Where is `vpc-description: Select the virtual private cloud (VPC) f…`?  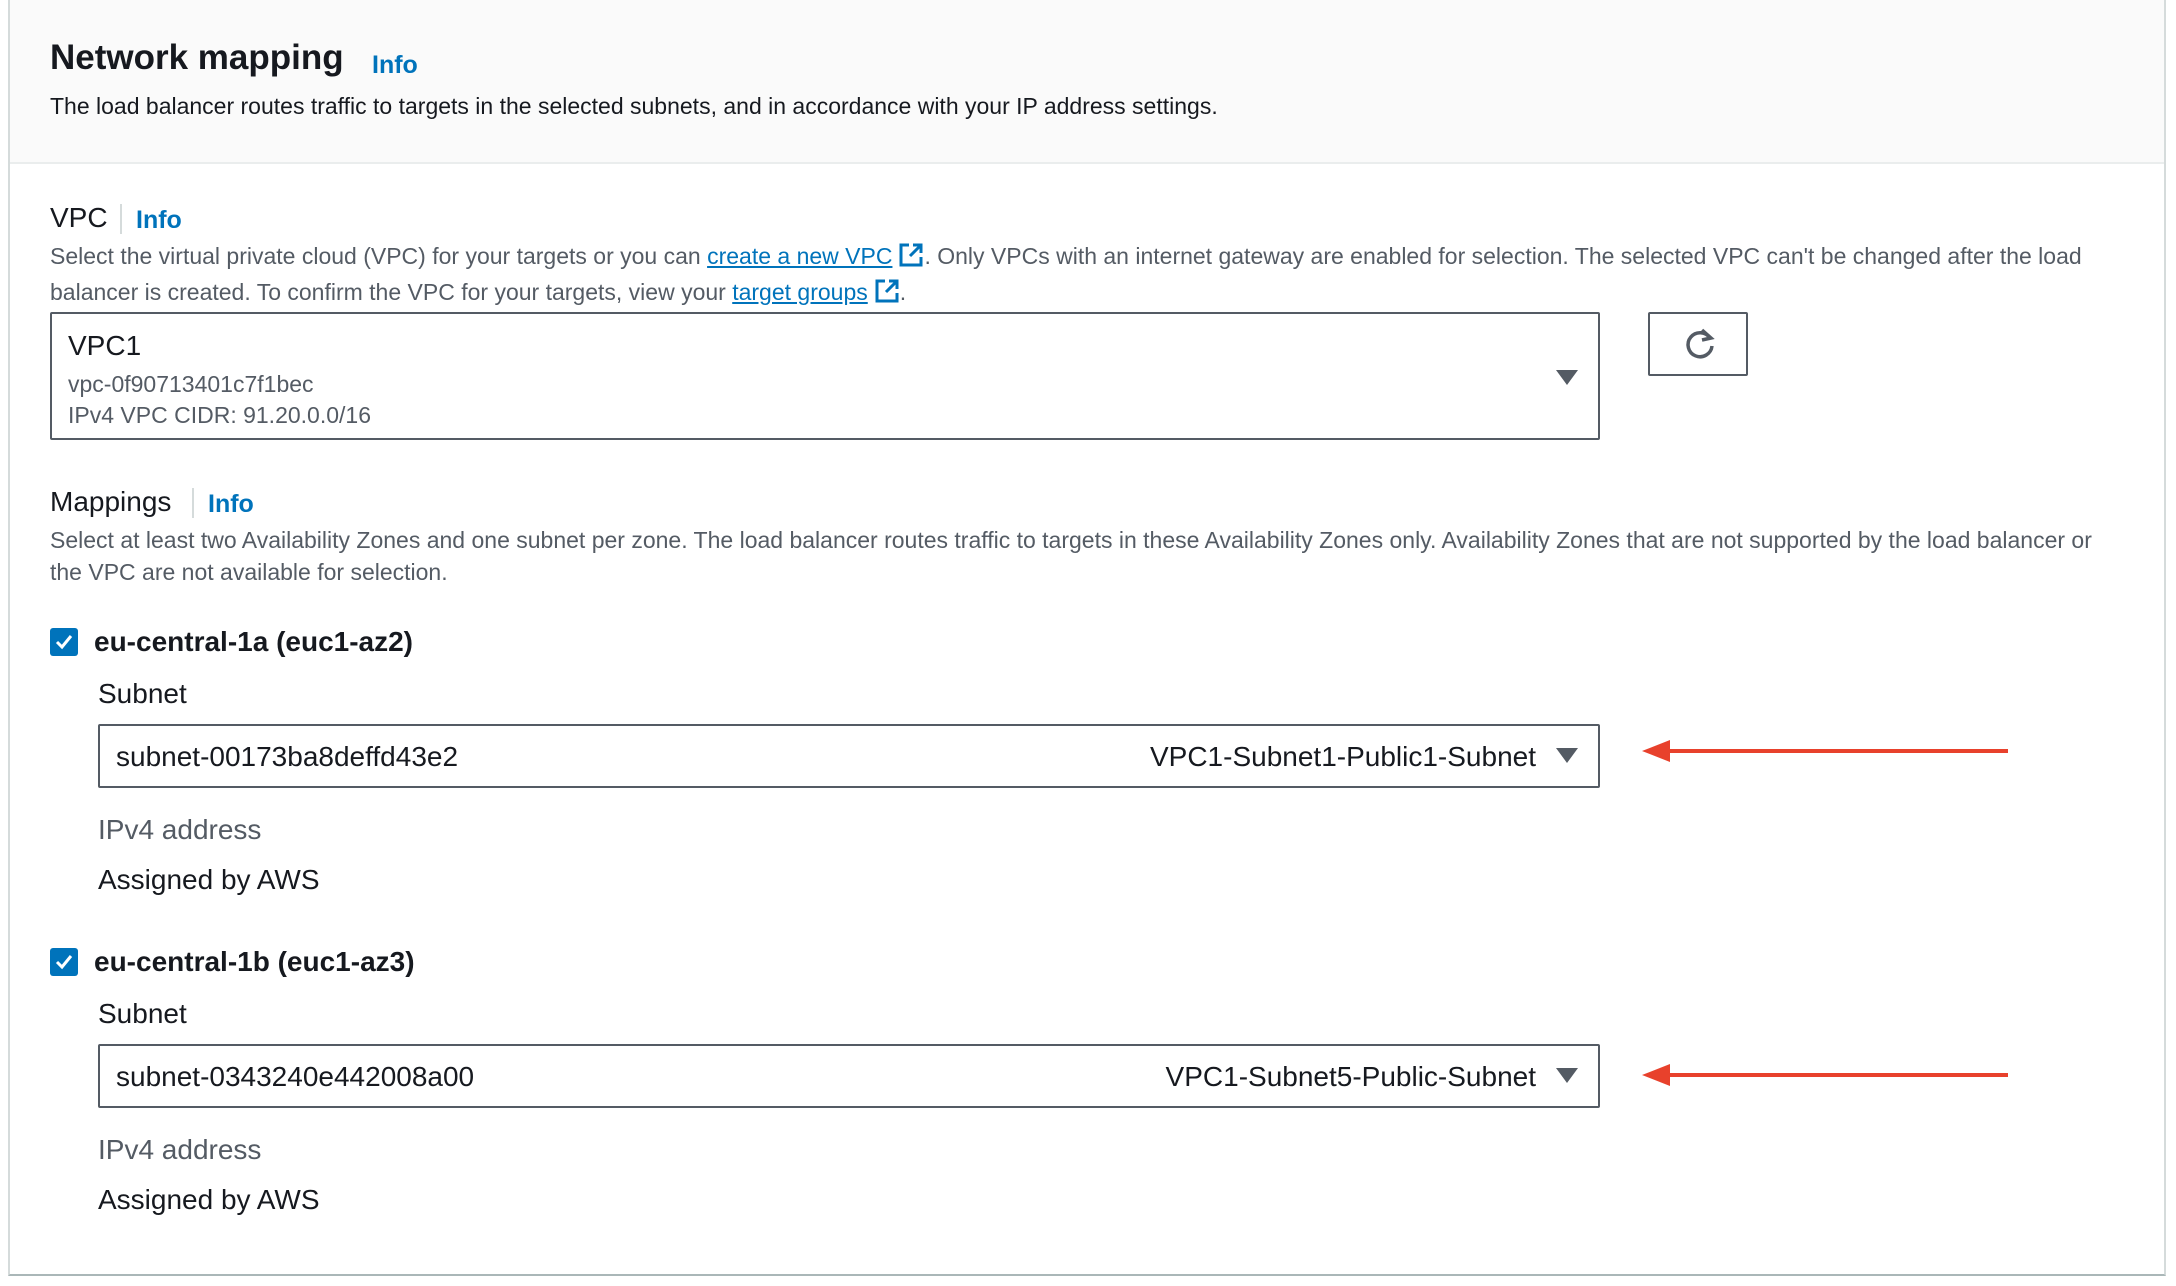 vpc-description: Select the virtual private cloud (VPC) f… is located at coordinates (1090, 276).